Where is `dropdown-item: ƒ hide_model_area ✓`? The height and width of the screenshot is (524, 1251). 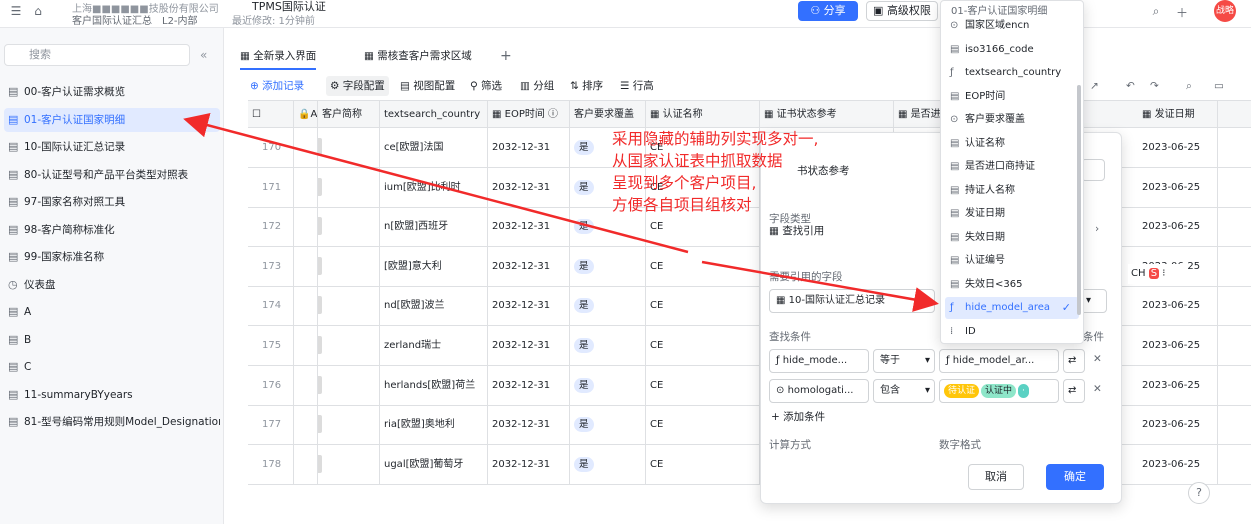
dropdown-item: ƒ hide_model_area ✓ is located at coordinates (1012, 308).